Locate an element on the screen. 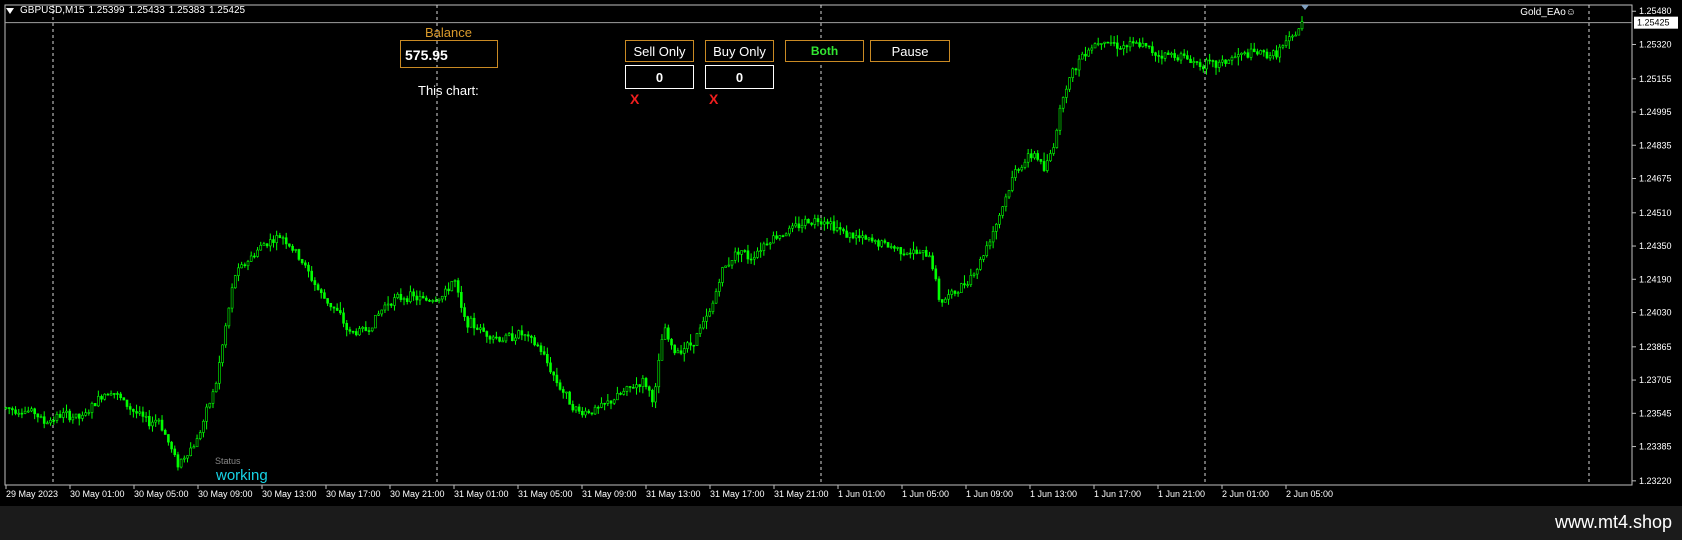 This screenshot has width=1682, height=540. price-tick-label: 1.23545 is located at coordinates (1655, 413).